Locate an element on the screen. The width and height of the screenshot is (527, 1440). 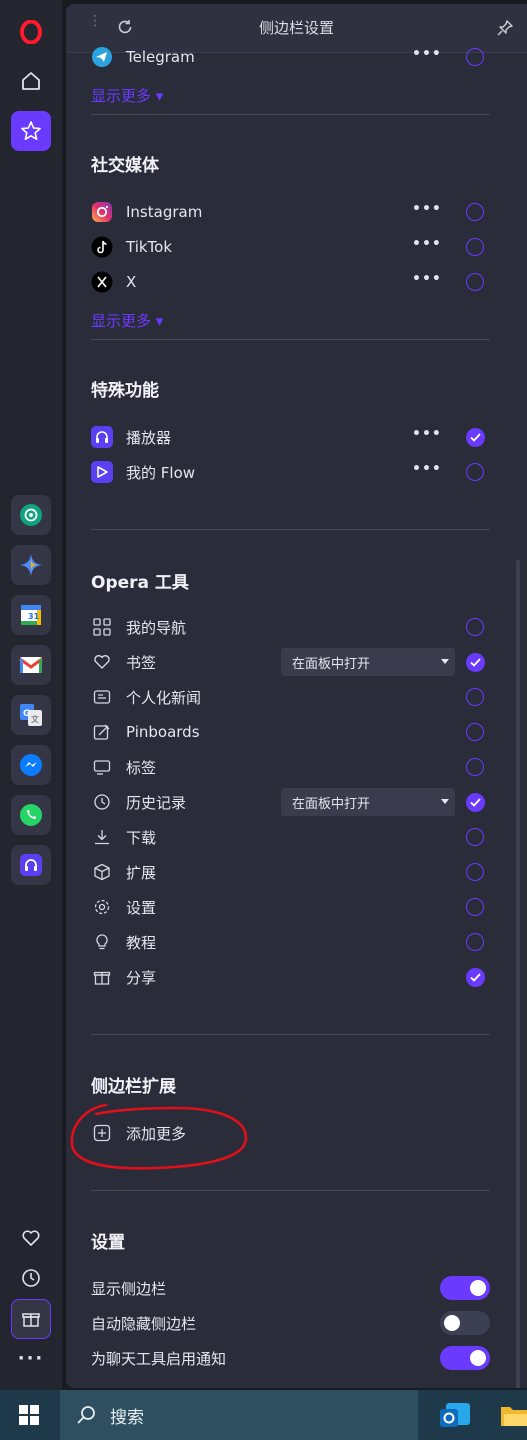
list-item-tutorial: 教程 is located at coordinates (291, 942).